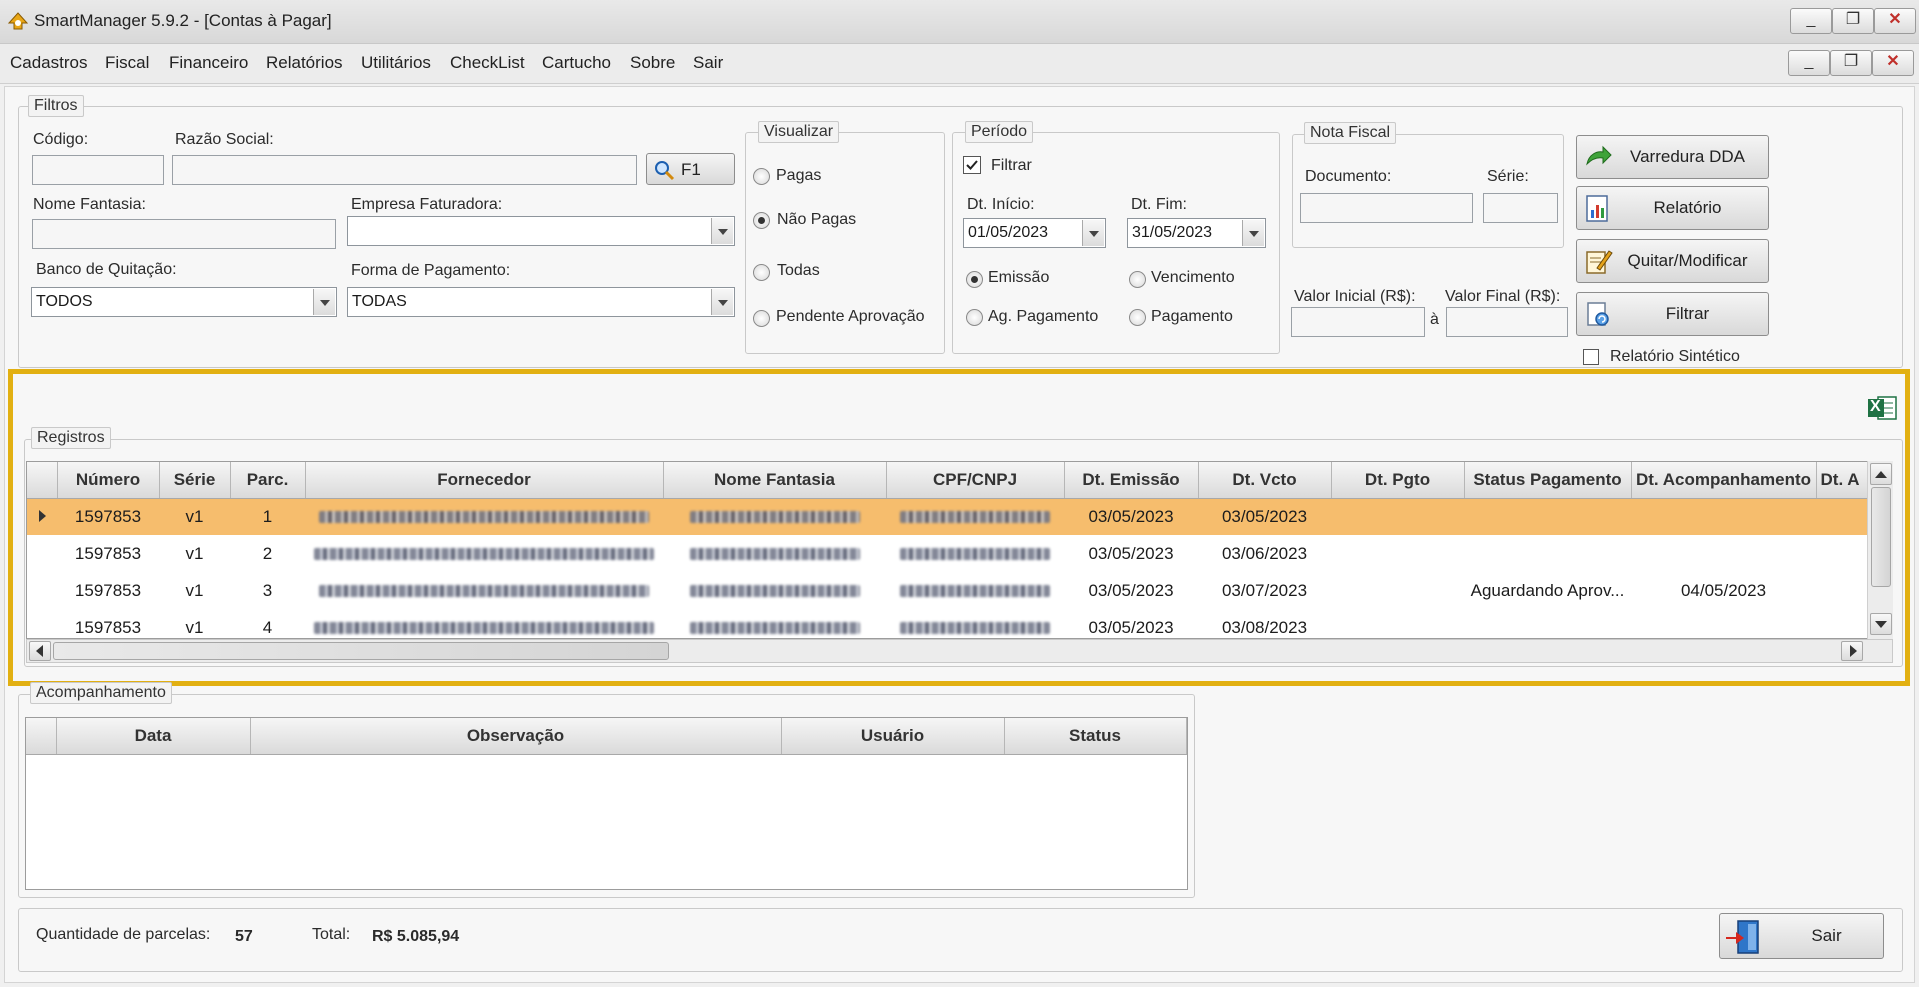 This screenshot has width=1919, height=987. What do you see at coordinates (1882, 408) in the screenshot?
I see `excel-export-icon: X` at bounding box center [1882, 408].